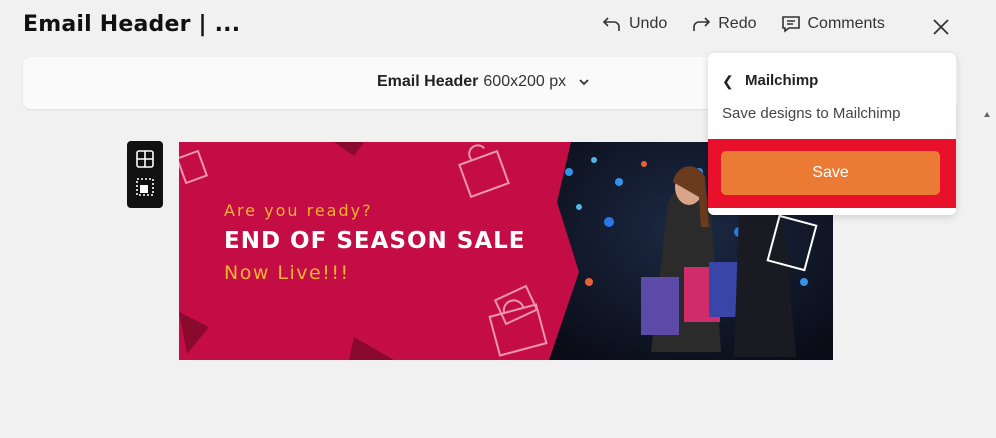 The width and height of the screenshot is (996, 438). I want to click on headline-main: END OF SEASON SALE, so click(375, 241).